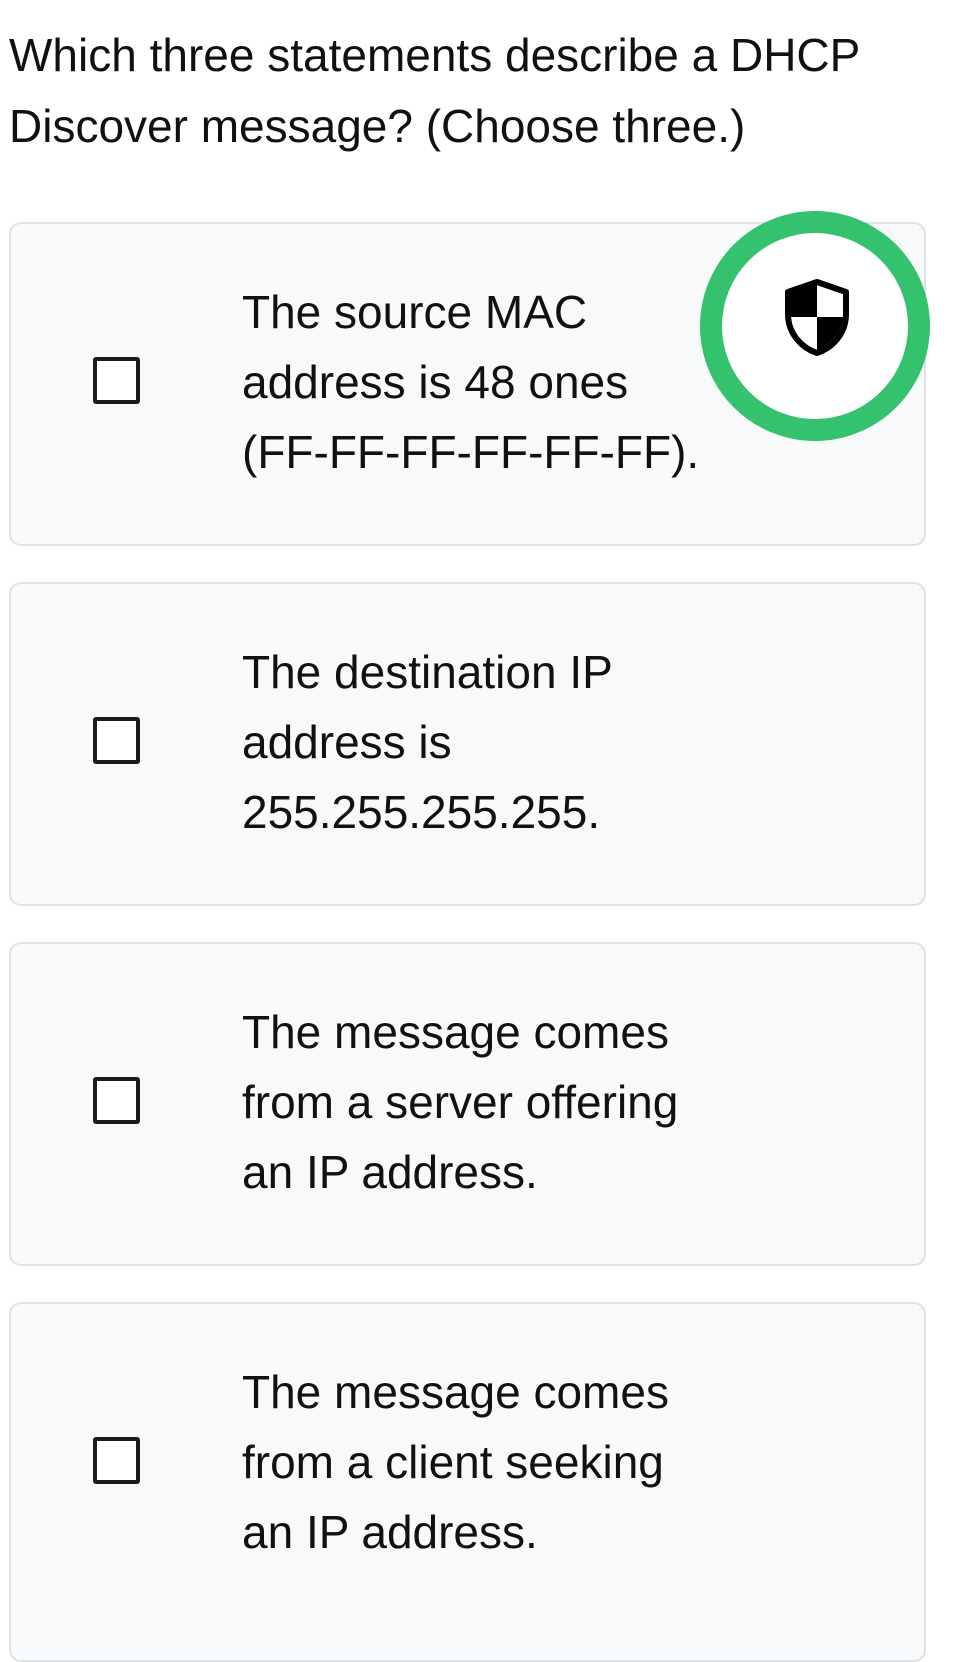  What do you see at coordinates (453, 1462) in the screenshot?
I see `option-4-line-2: from a client seeking` at bounding box center [453, 1462].